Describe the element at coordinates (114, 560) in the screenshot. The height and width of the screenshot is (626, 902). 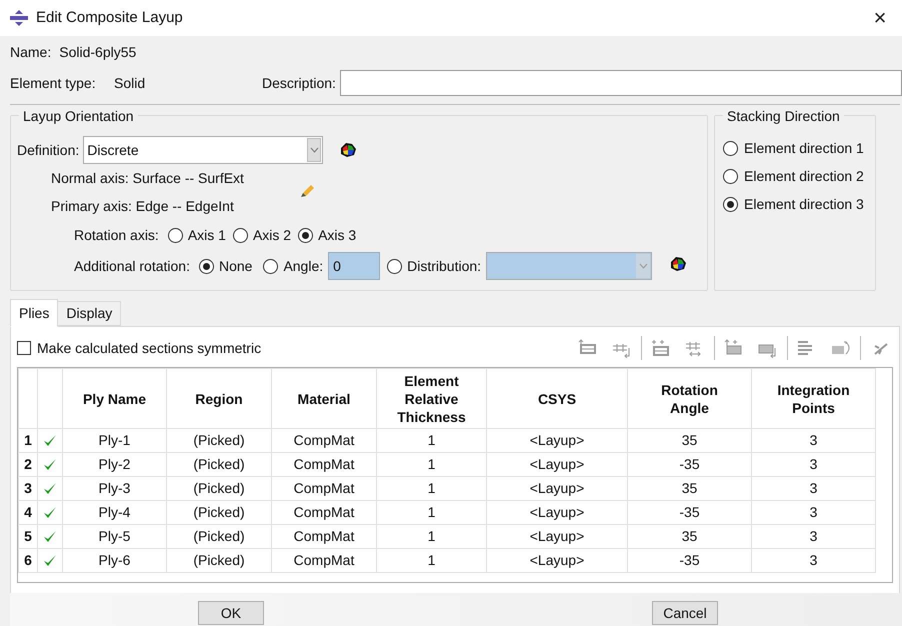
I see `table-cell: Ply-6` at that location.